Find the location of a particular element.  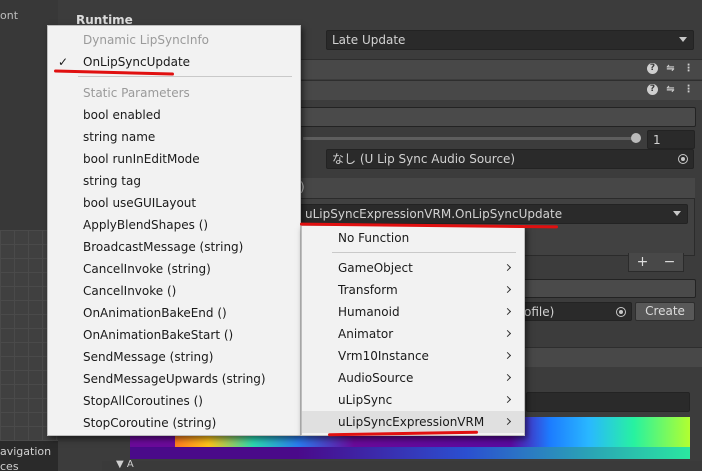

menu-item-cancelinvoke-string: CancelInvoke (string) is located at coordinates (174, 269).